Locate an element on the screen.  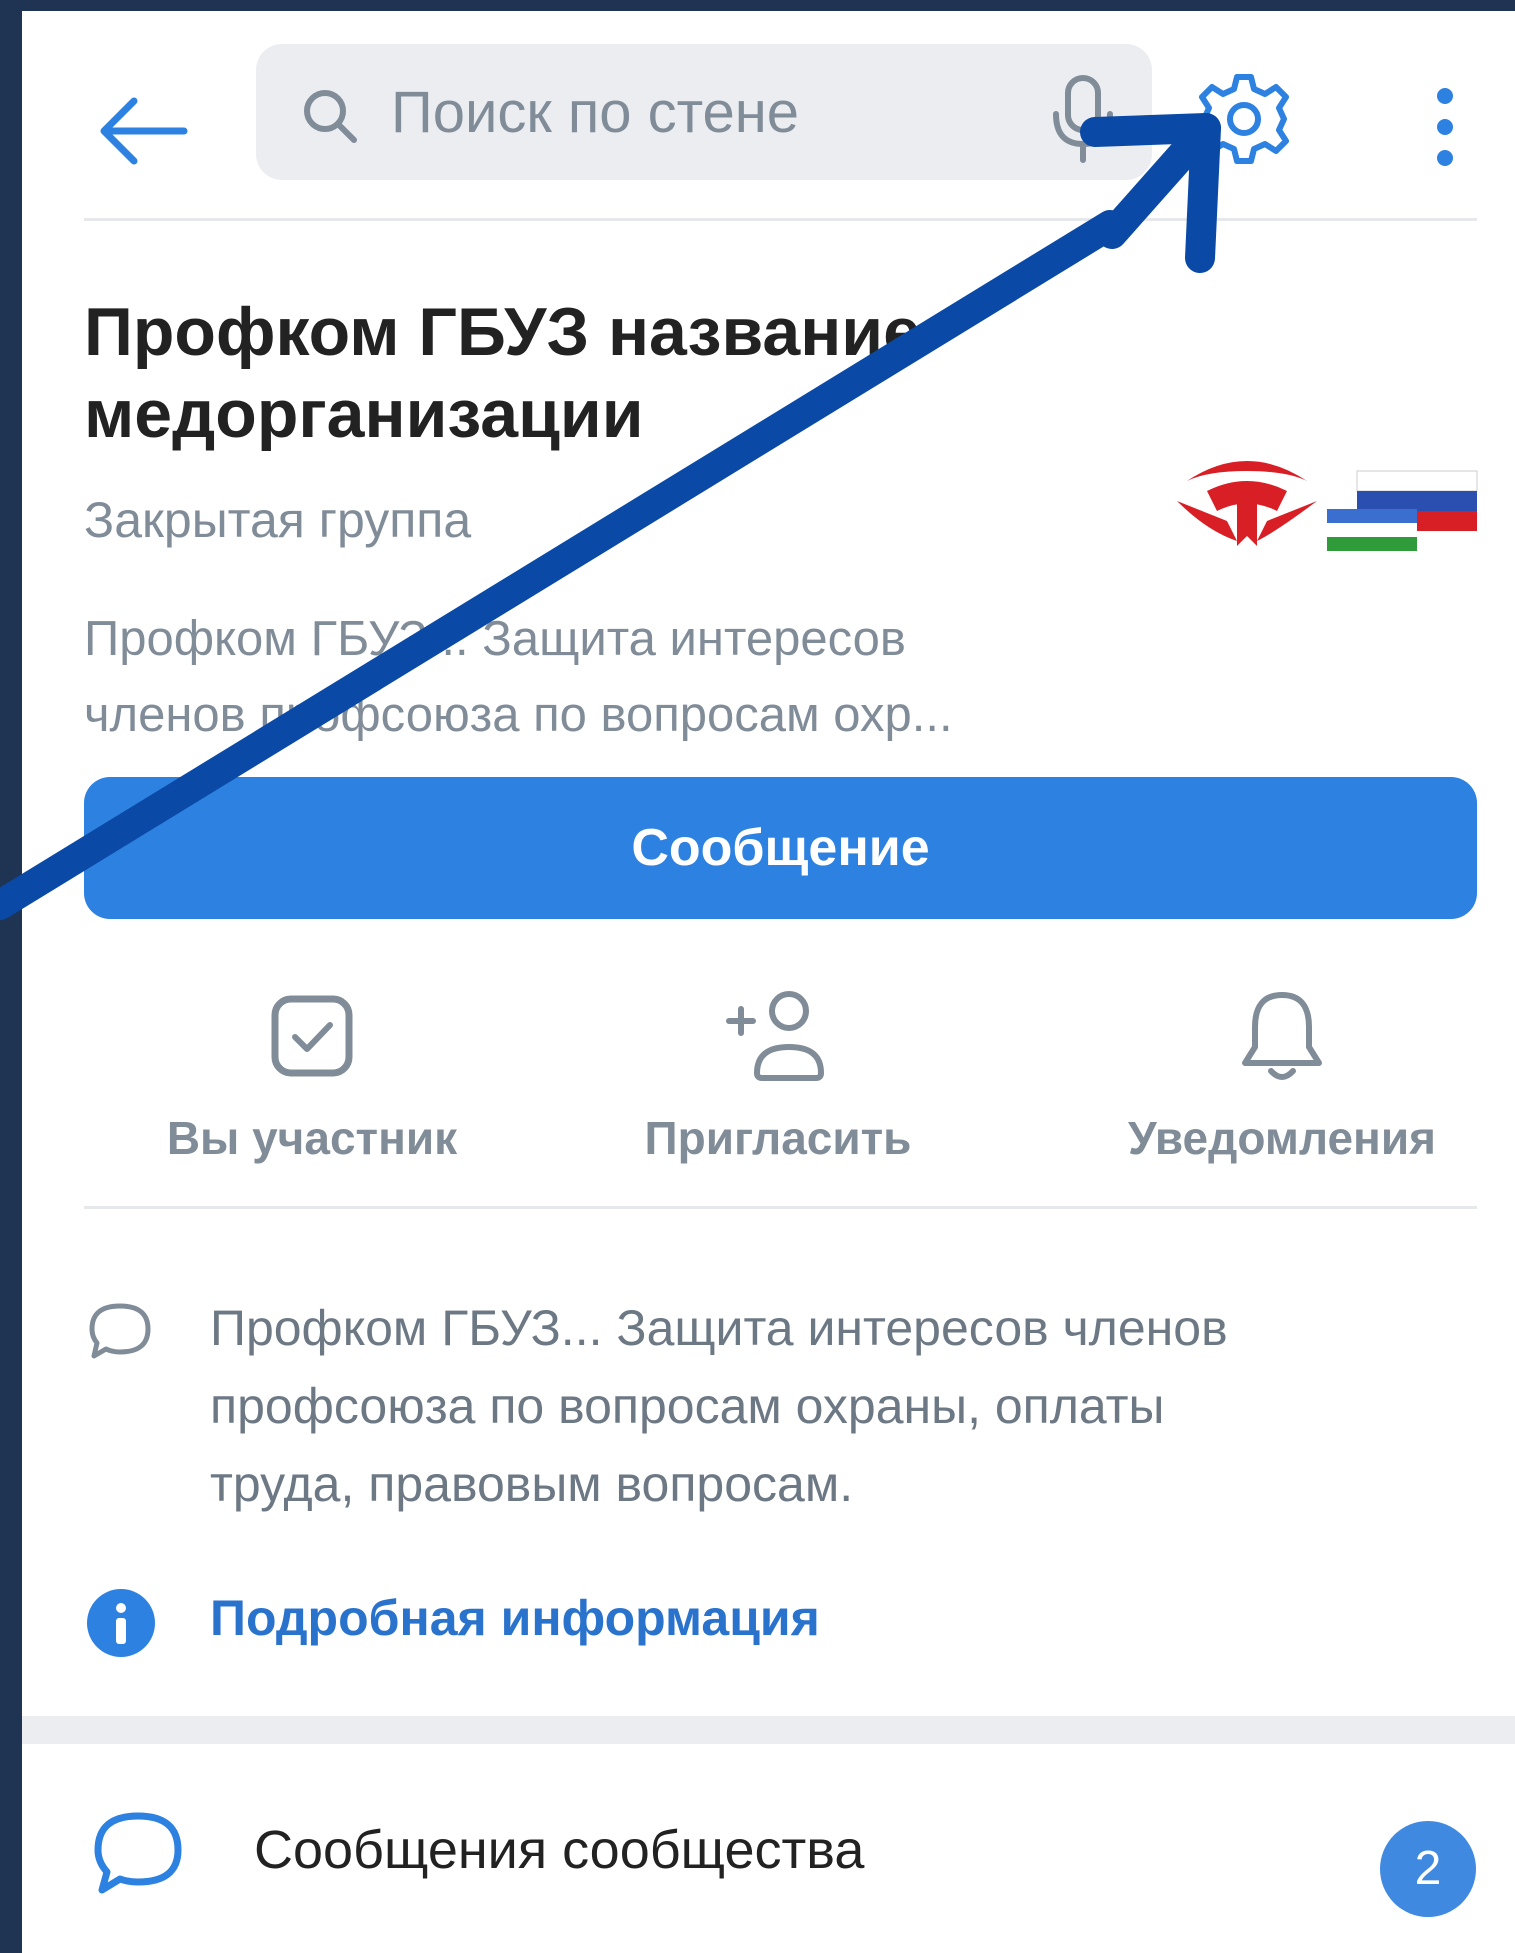
comment-icon is located at coordinates (120, 1331).